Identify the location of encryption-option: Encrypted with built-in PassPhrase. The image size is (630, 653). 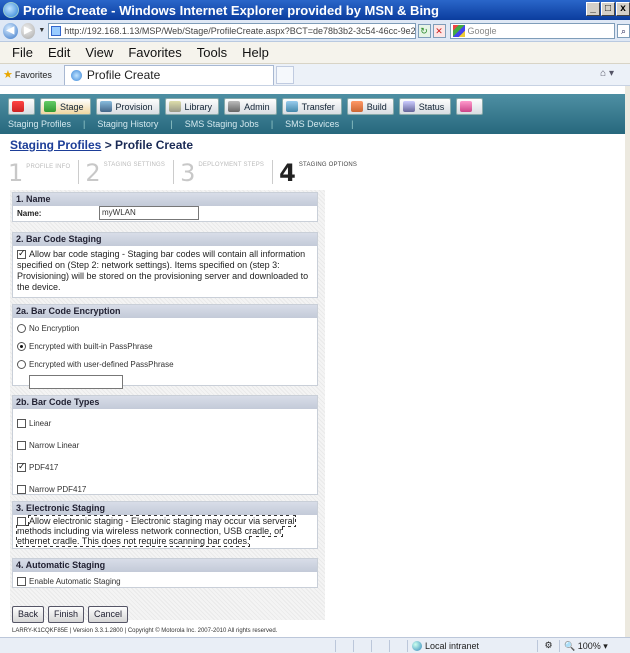
(165, 346).